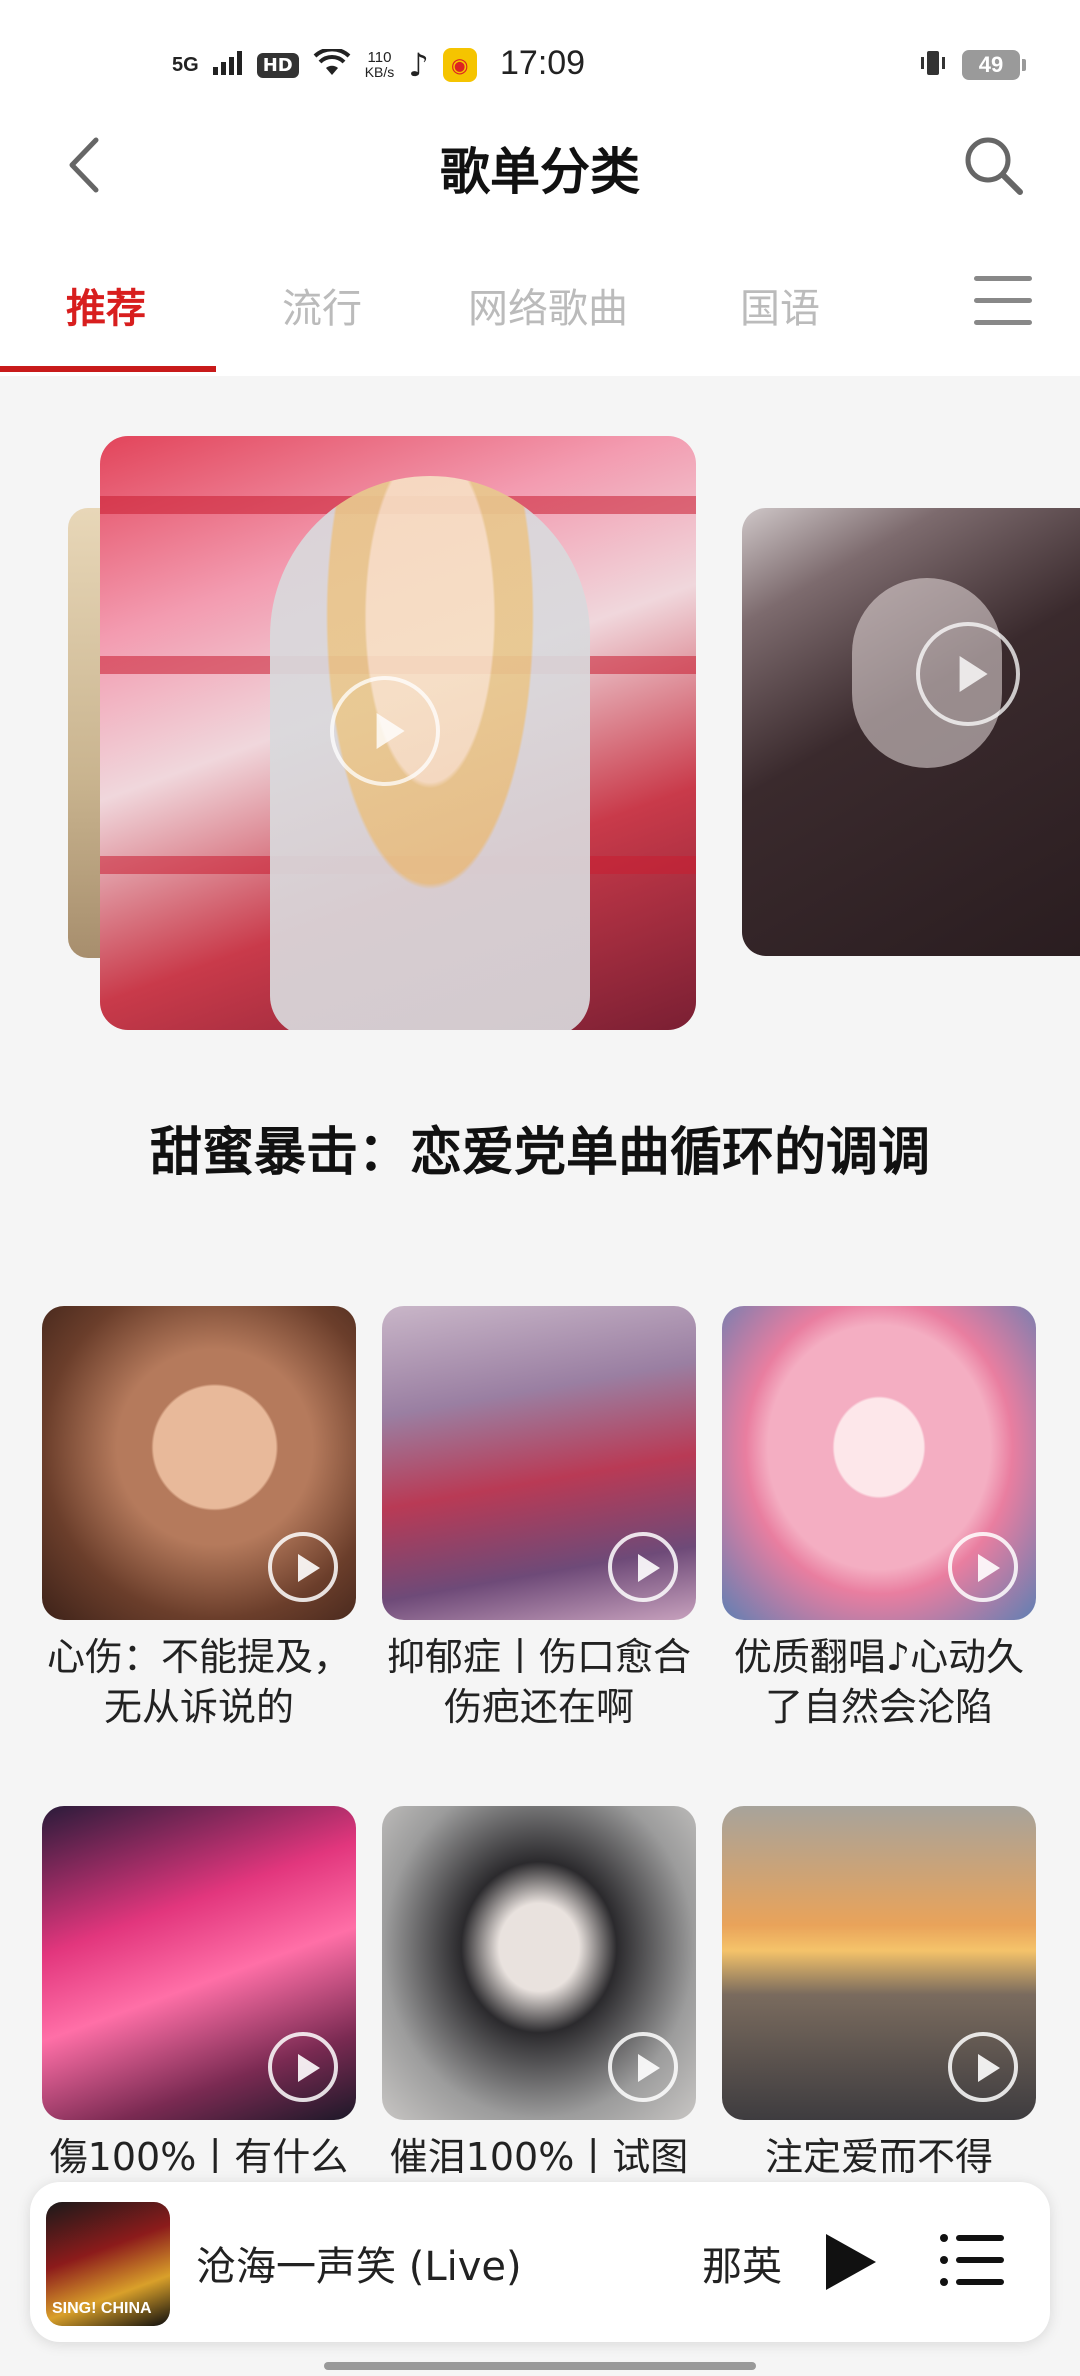 The height and width of the screenshot is (2376, 1080). I want to click on playlist-title: 注定爱而不得, so click(878, 2154).